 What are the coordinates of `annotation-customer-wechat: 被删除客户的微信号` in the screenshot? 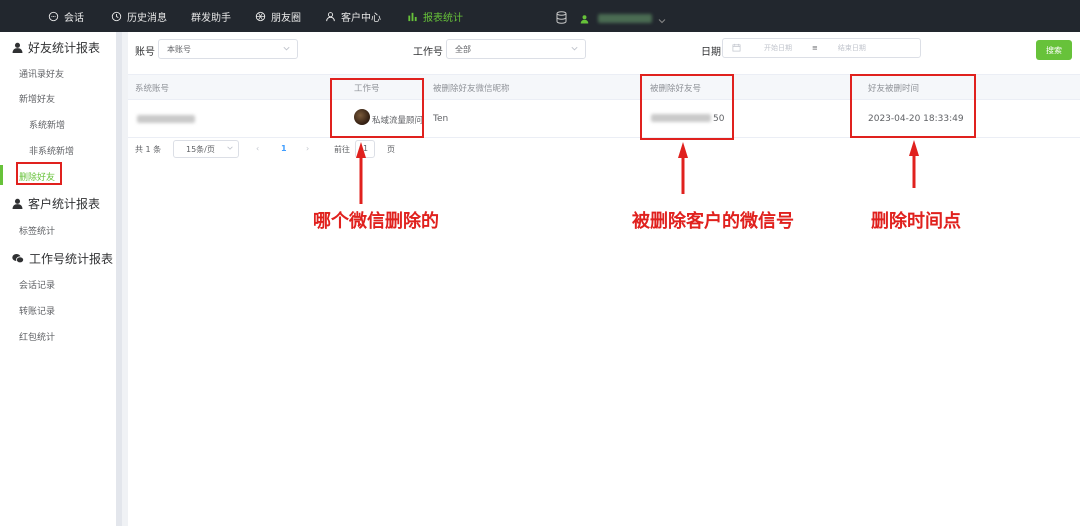 It's located at (713, 221).